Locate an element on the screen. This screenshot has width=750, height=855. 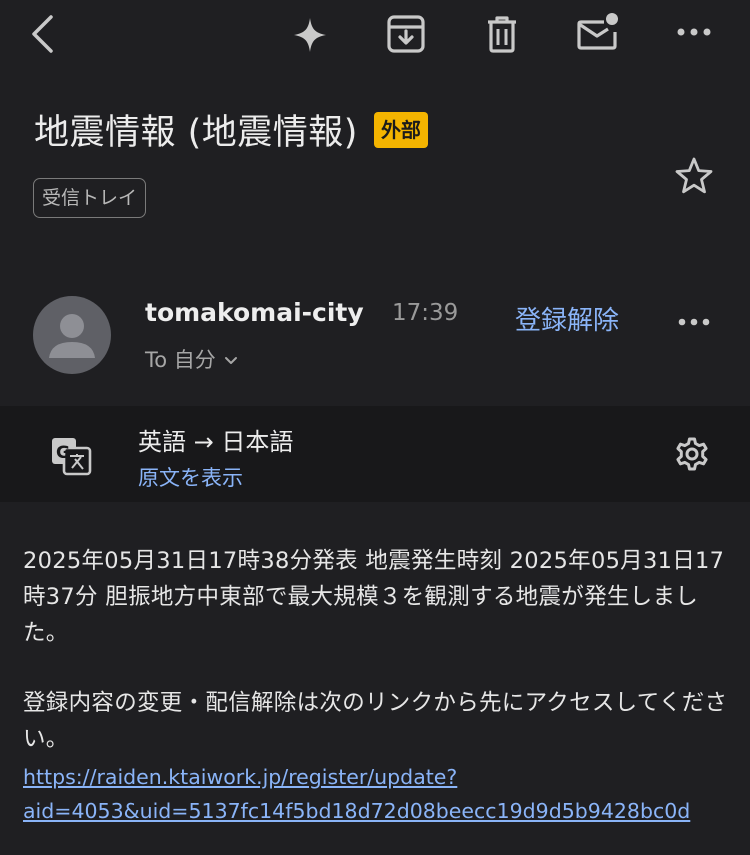
subject-row: 地震情報 (地震情報) 外部 is located at coordinates (231, 129).